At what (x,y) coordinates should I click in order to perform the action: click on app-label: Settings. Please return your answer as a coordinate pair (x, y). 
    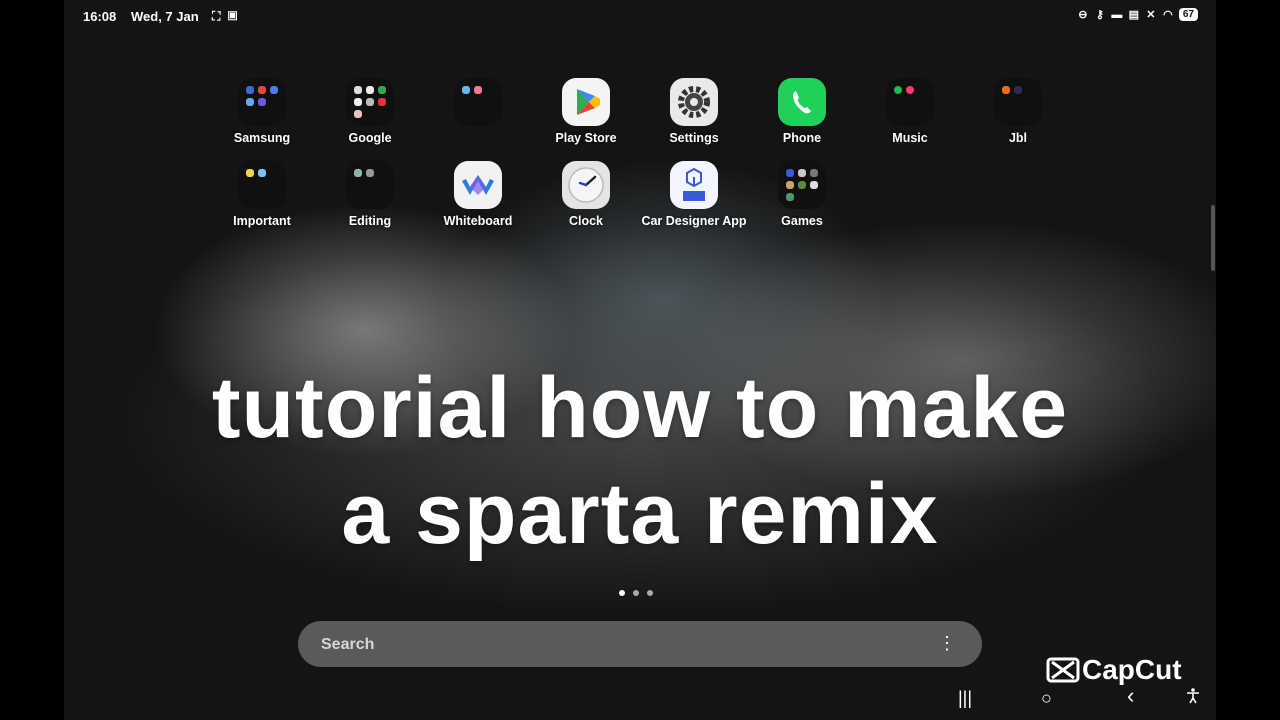
    Looking at the image, I should click on (694, 138).